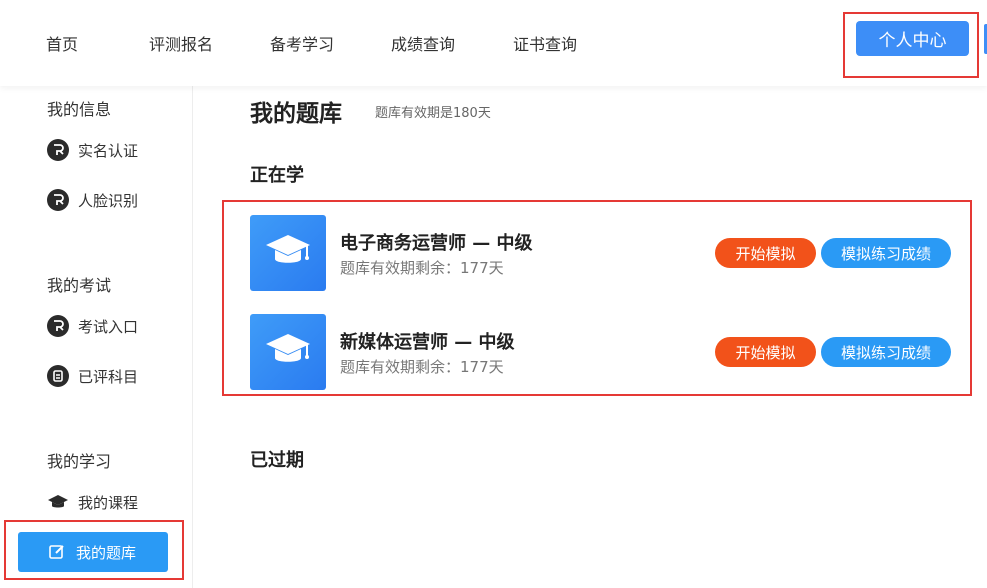 The image size is (987, 588). What do you see at coordinates (423, 43) in the screenshot?
I see `nav-score-query: 成绩查询` at bounding box center [423, 43].